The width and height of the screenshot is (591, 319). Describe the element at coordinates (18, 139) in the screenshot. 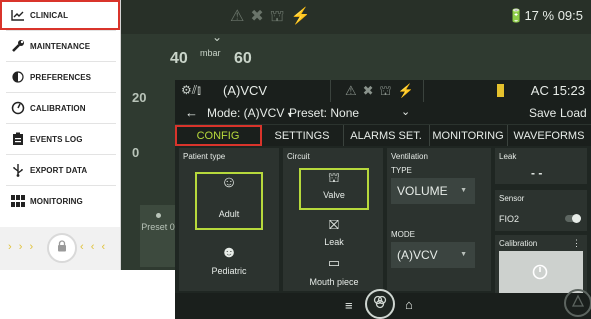

I see `clipboard-icon` at that location.